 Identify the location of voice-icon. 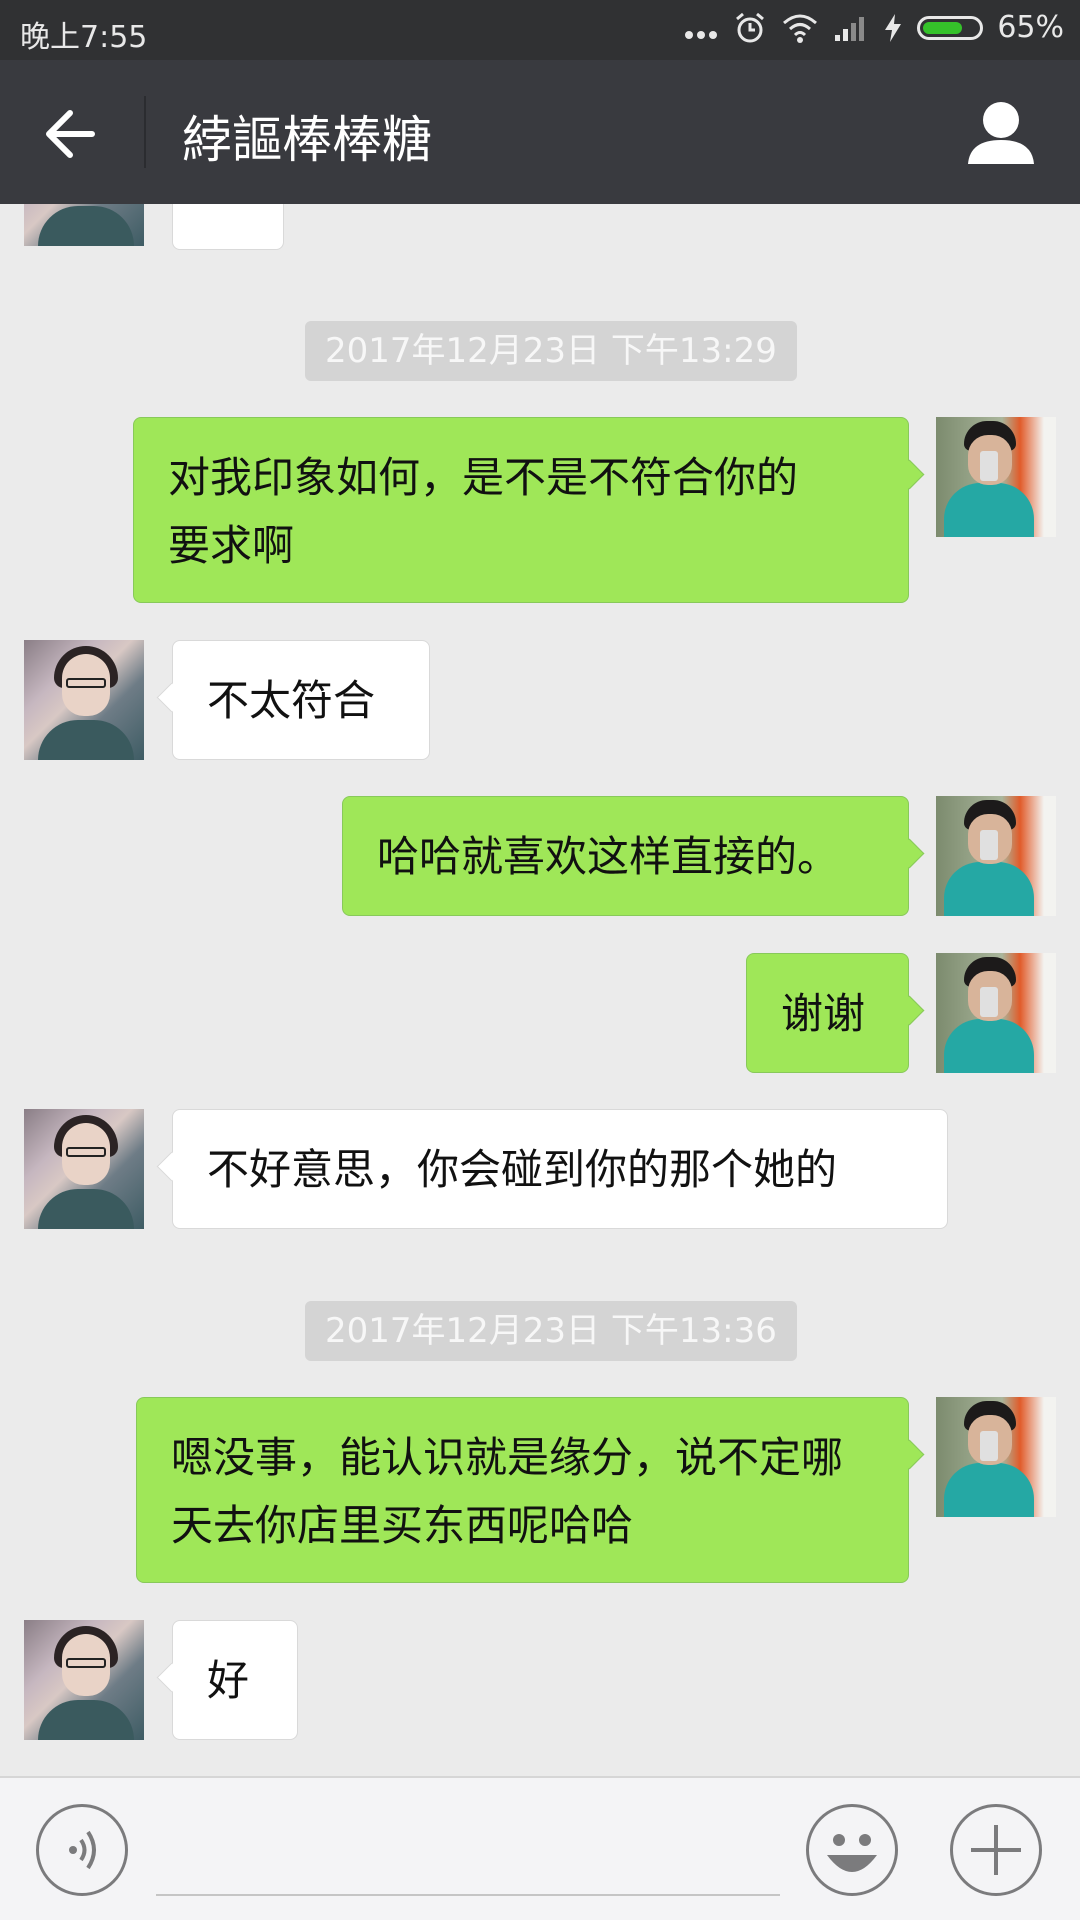
(82, 1850).